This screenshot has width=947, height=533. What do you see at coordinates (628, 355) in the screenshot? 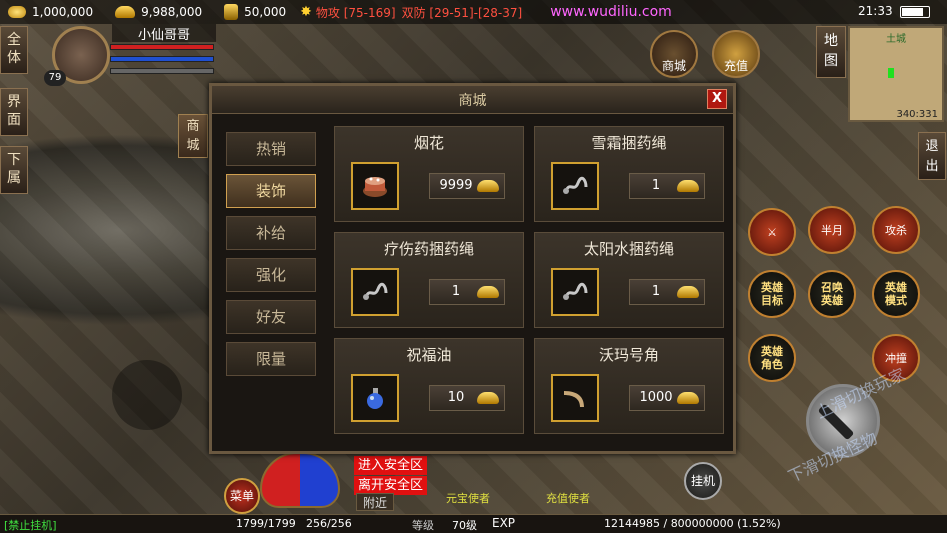
I see `item-name: 沃玛号角` at bounding box center [628, 355].